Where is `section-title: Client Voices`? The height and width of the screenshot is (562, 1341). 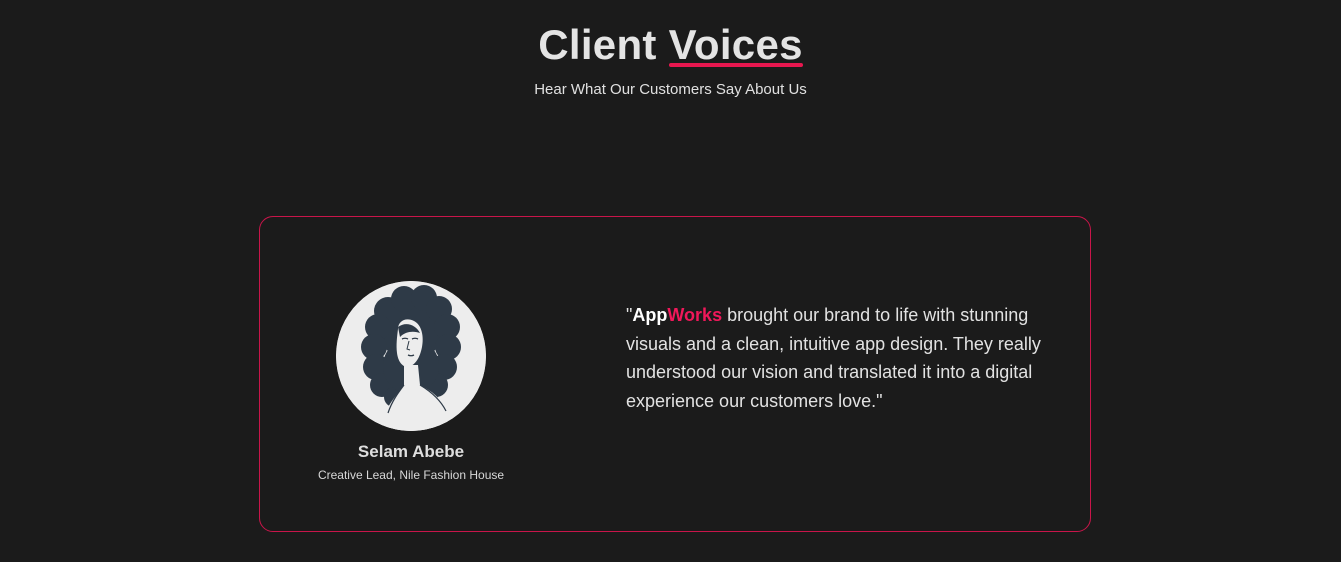
section-title: Client Voices is located at coordinates (670, 45).